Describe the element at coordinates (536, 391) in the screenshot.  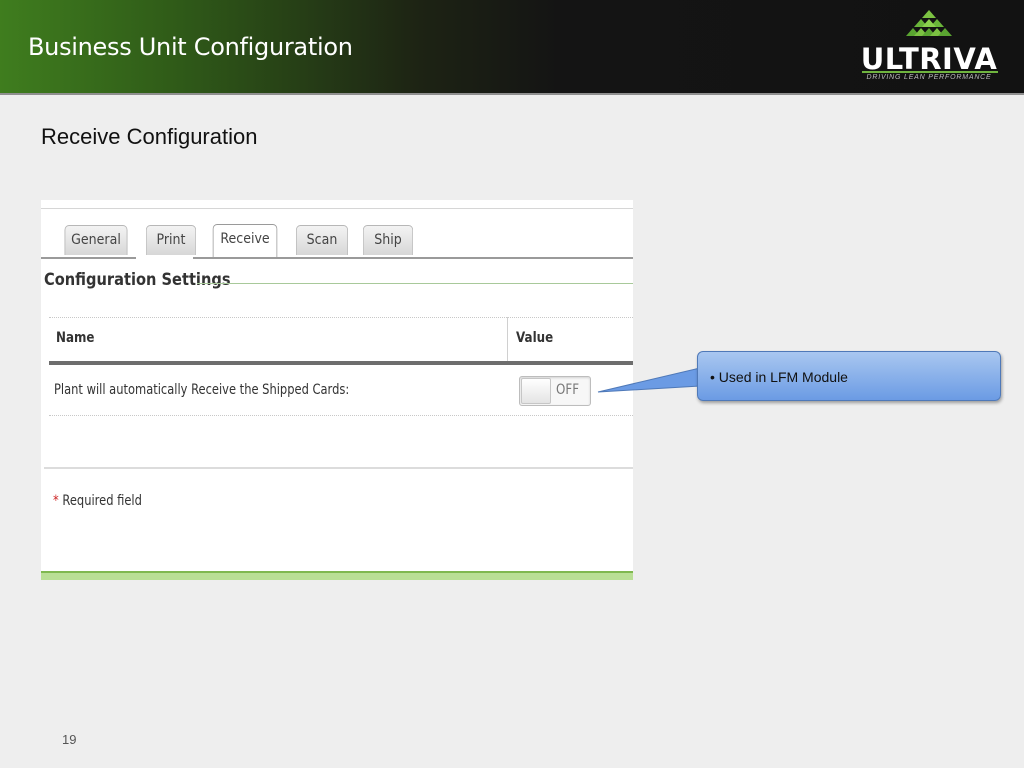
I see `toggle-knob` at that location.